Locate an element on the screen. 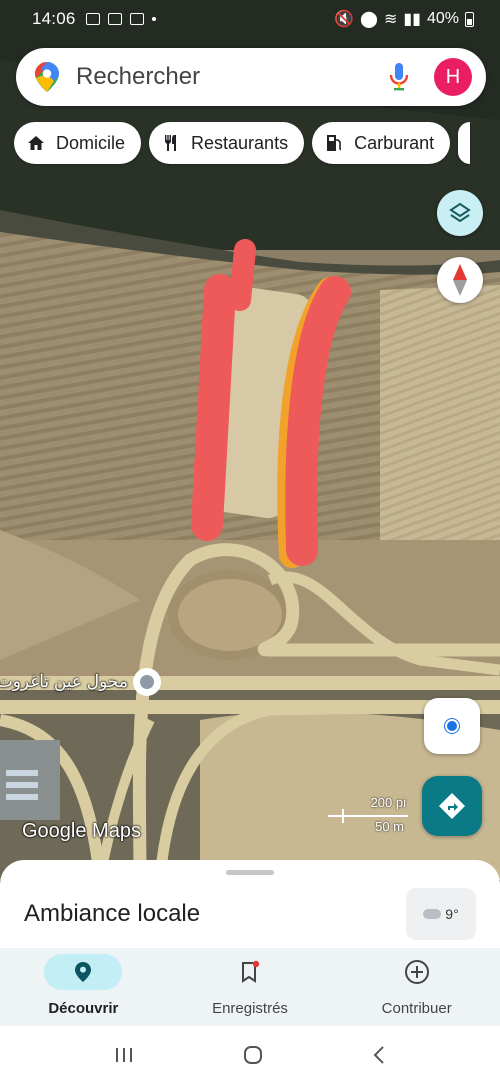 The image size is (500, 1084). weather-icon is located at coordinates (136, 19).